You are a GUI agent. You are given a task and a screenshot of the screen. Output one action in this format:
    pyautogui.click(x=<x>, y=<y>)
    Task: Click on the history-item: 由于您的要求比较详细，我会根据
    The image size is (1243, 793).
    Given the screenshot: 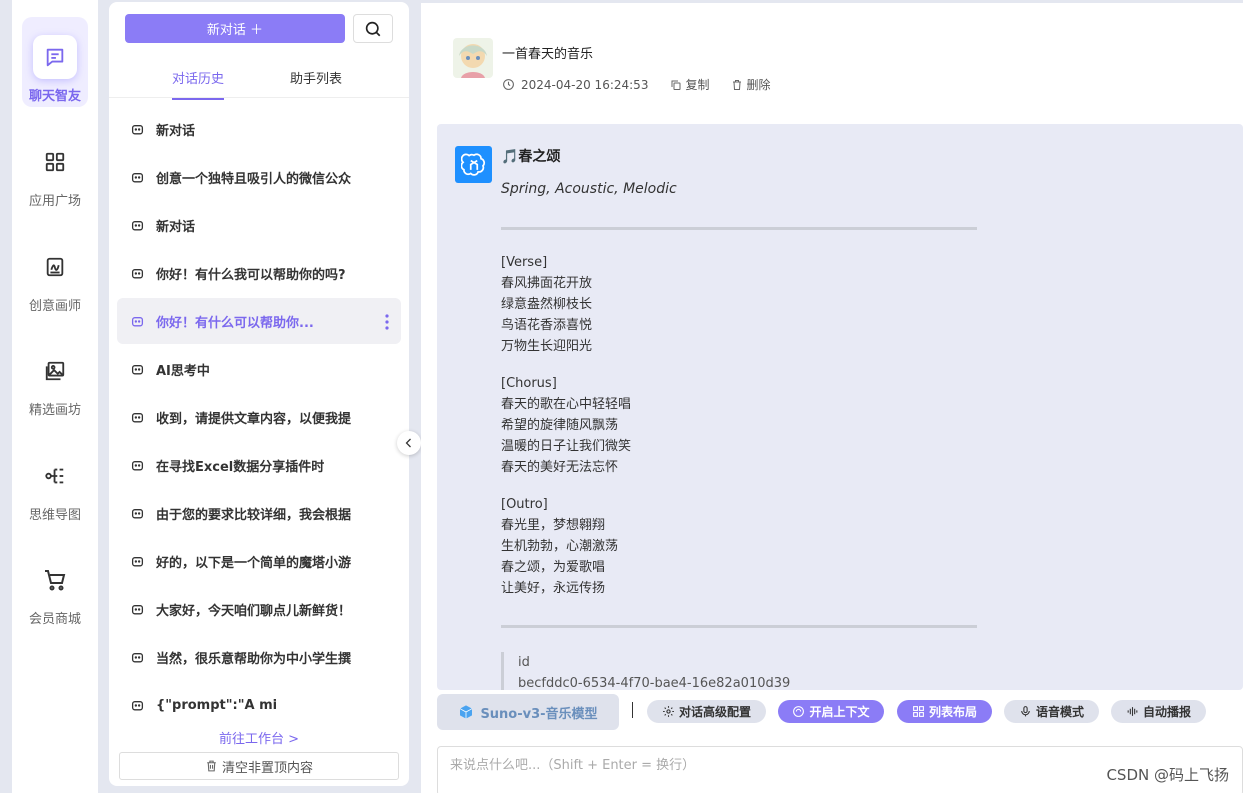 What is the action you would take?
    pyautogui.click(x=259, y=513)
    